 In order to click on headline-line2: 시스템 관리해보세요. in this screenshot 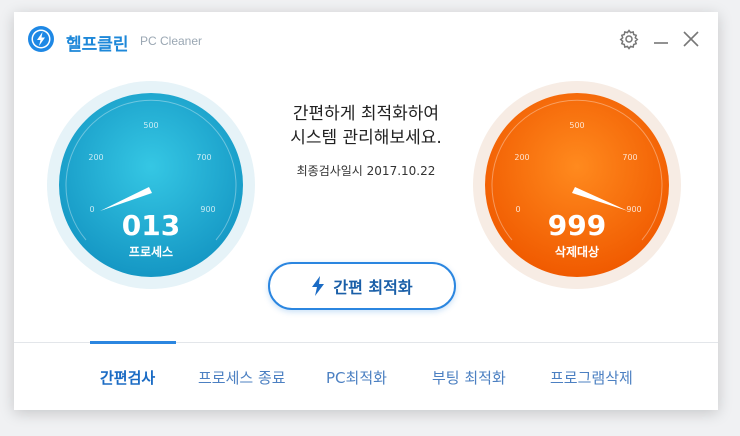, I will do `click(366, 138)`.